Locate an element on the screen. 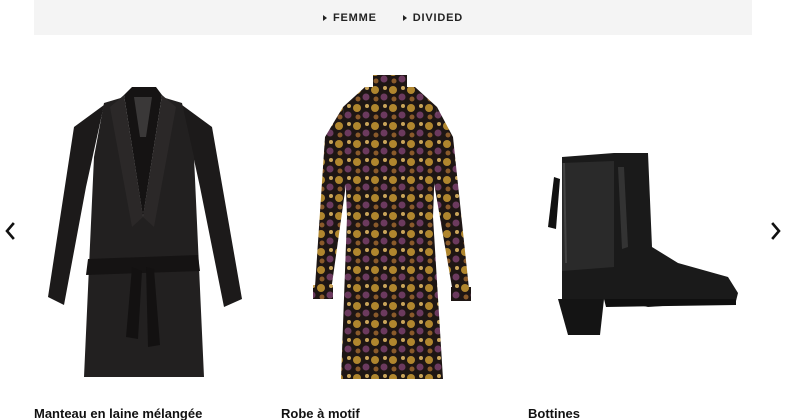  product-name: Robe à motif is located at coordinates (320, 413).